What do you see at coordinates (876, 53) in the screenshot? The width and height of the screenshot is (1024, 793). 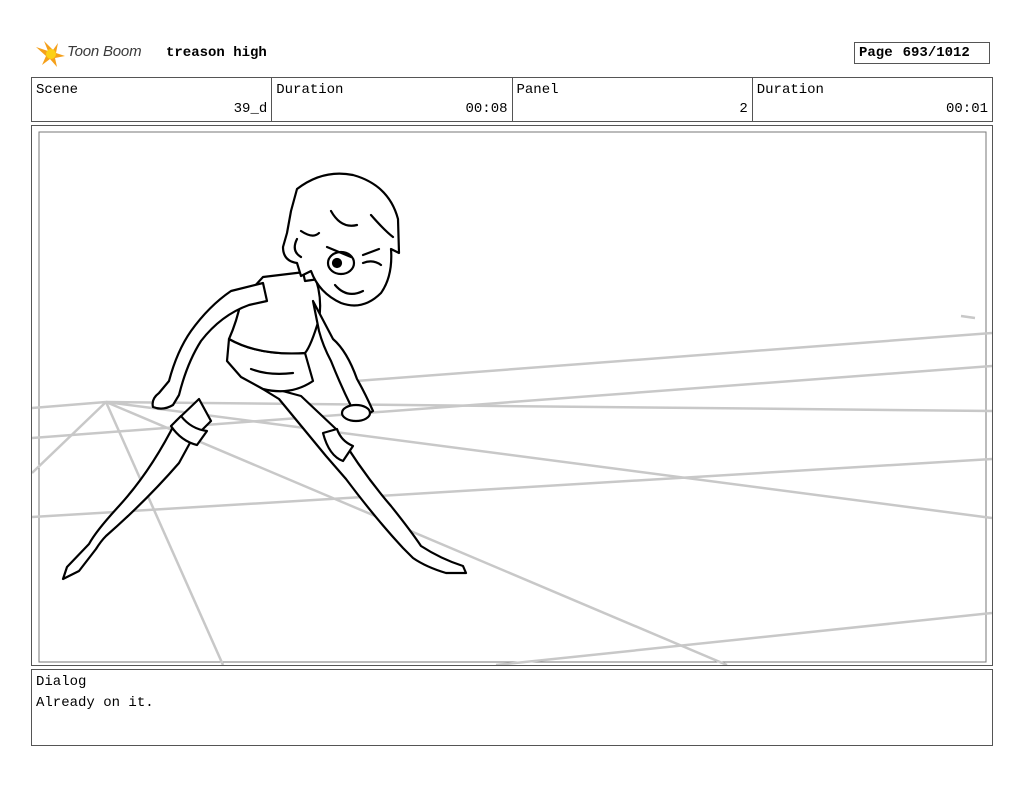 I see `page-label: Page` at bounding box center [876, 53].